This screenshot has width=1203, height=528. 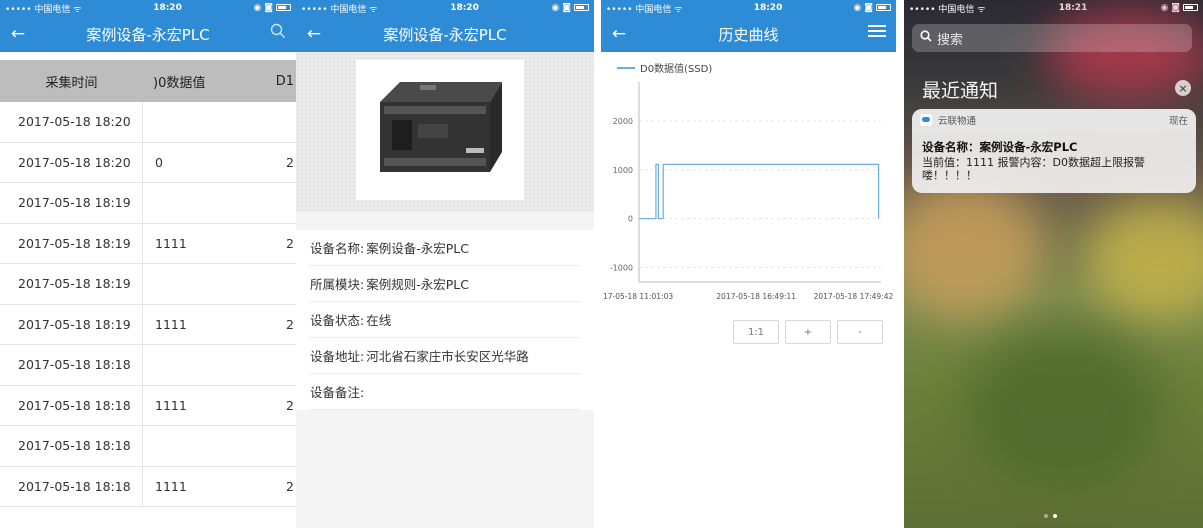 What do you see at coordinates (1050, 516) in the screenshot?
I see `page-indicator` at bounding box center [1050, 516].